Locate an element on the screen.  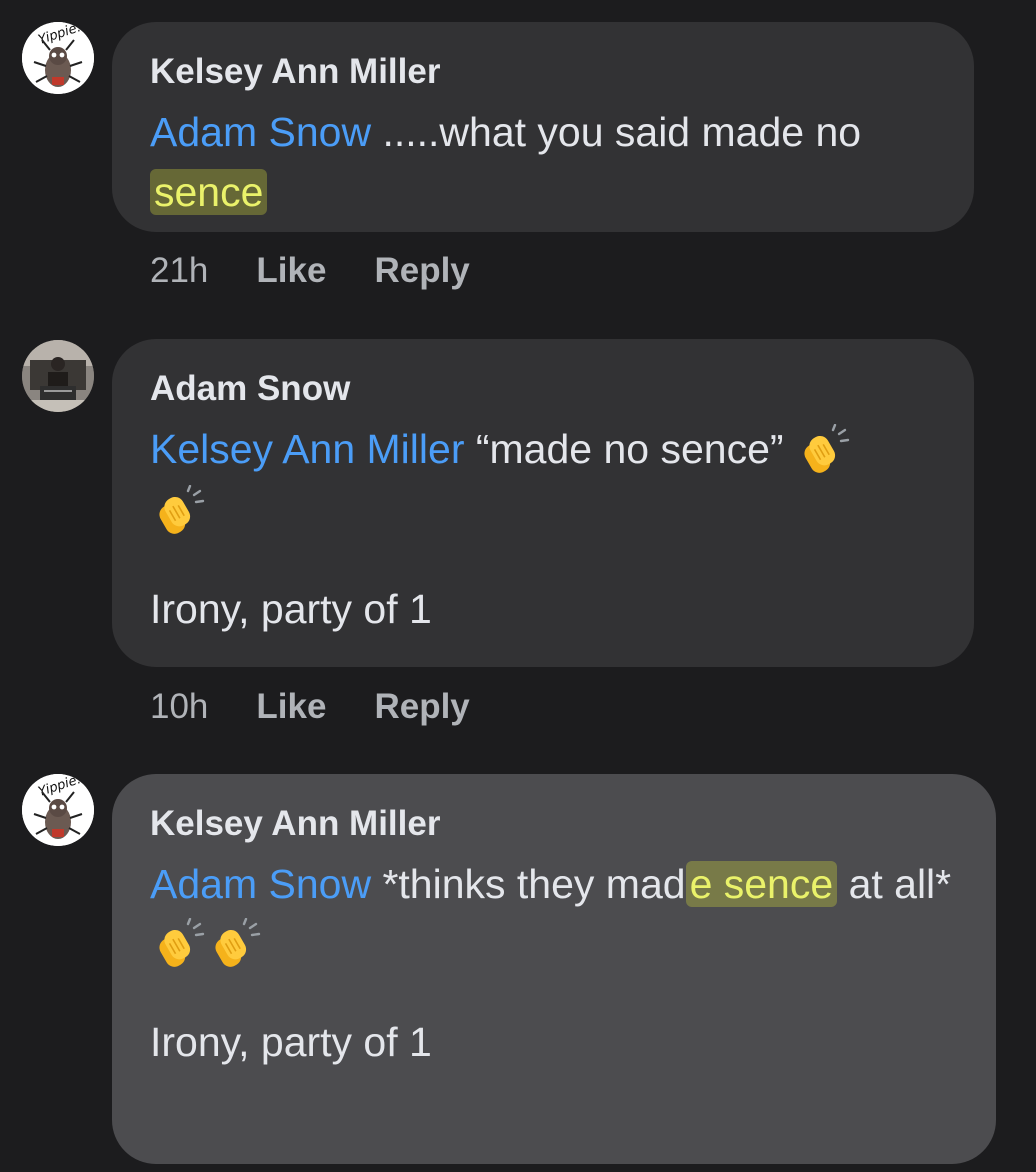
mention-link: Kelsey Ann Miller is located at coordinates (307, 449).